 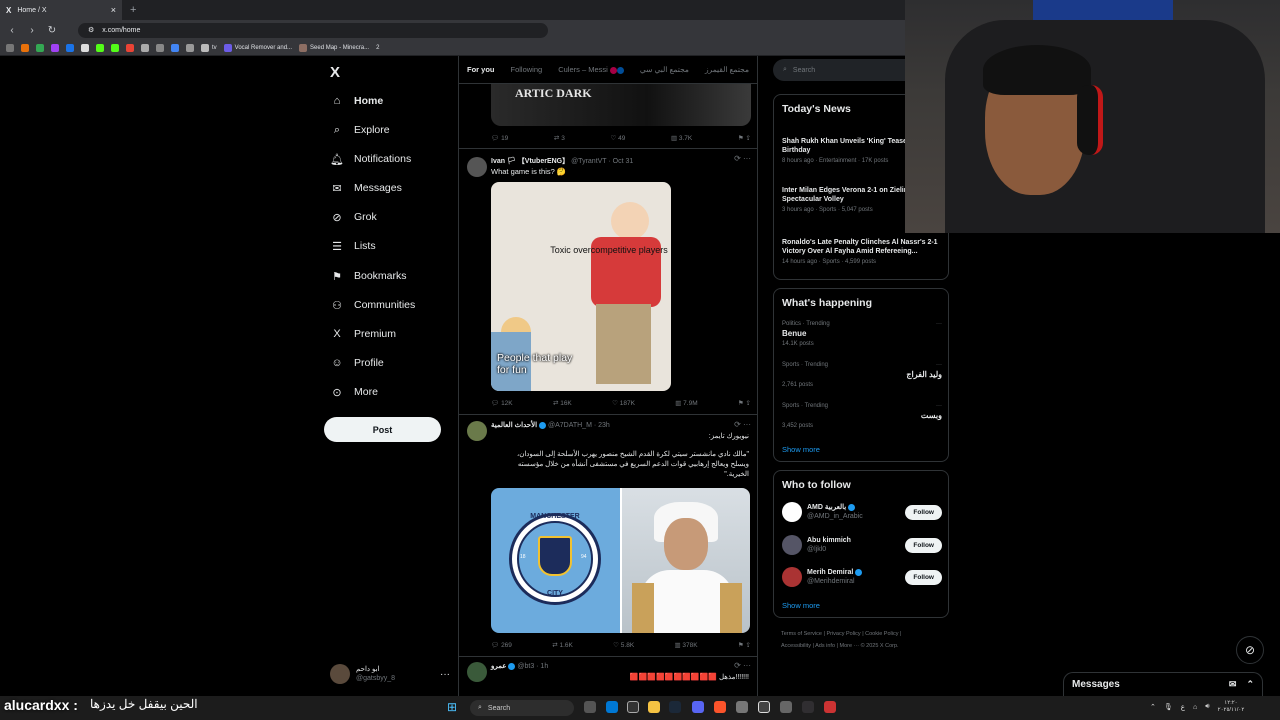 I want to click on brave-icon, so click(x=720, y=707).